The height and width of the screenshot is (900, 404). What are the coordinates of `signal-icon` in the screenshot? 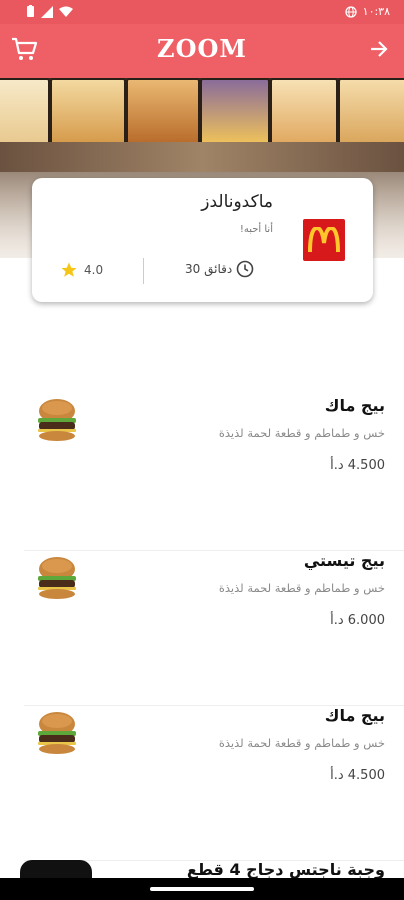 It's located at (47, 11).